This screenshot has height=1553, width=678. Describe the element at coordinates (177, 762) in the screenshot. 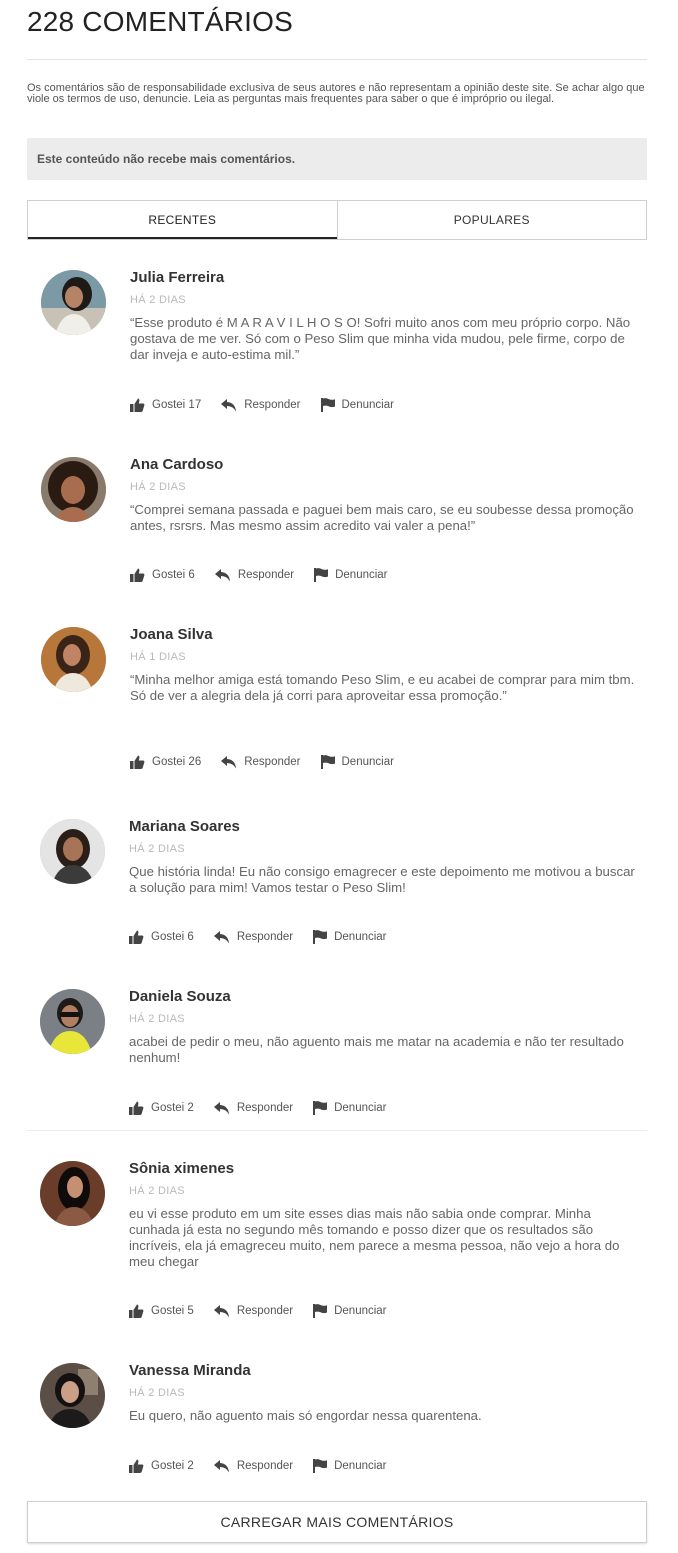

I see `like-count: Gostei 26` at that location.